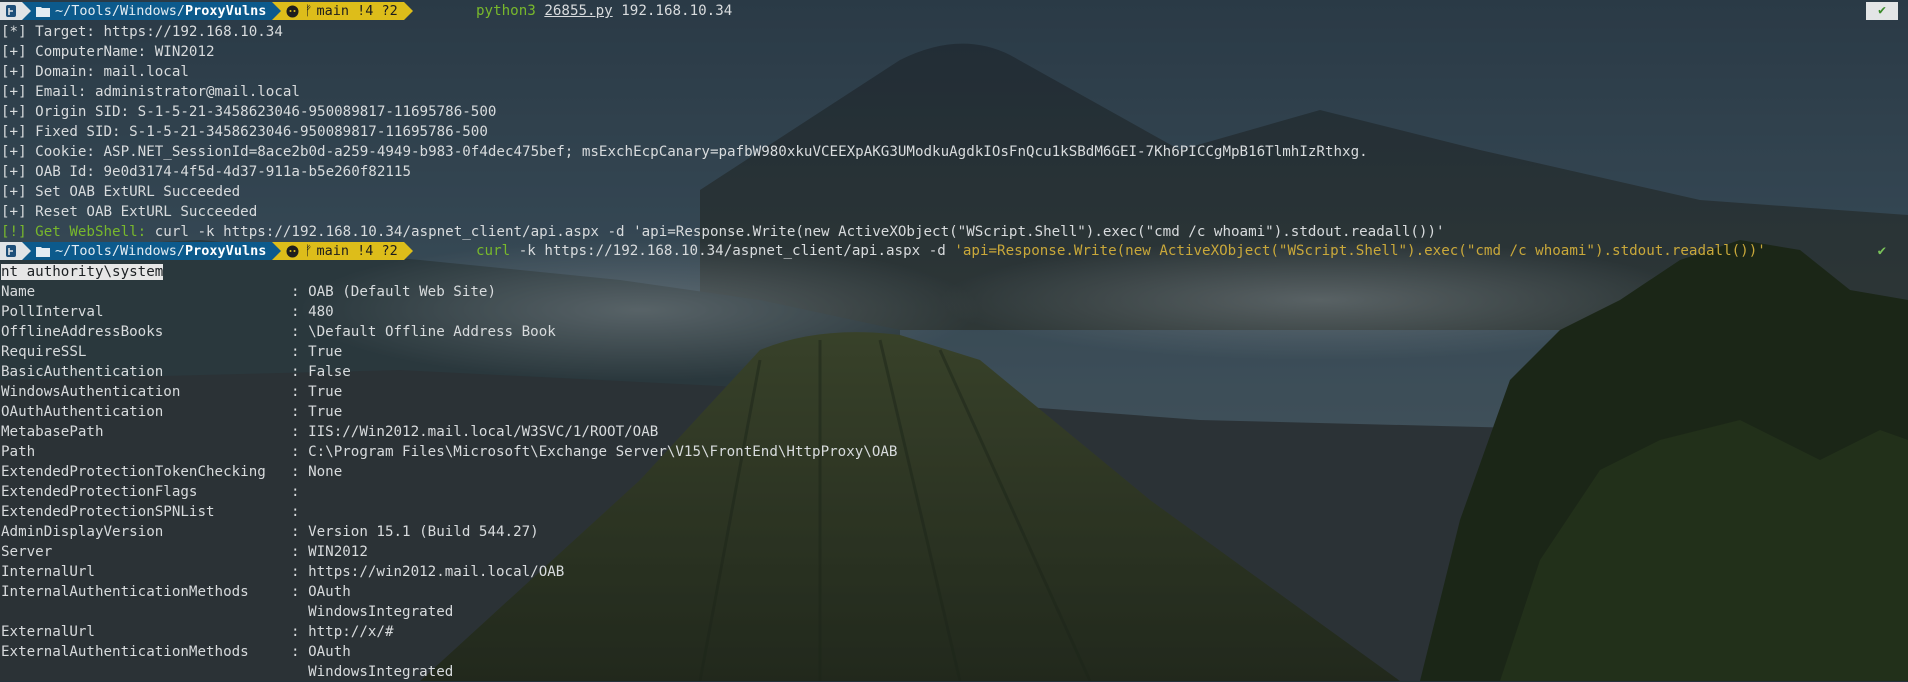 This screenshot has height=682, width=1908. I want to click on property-key: ExtendedProtectionTokenChecking, so click(133, 472).